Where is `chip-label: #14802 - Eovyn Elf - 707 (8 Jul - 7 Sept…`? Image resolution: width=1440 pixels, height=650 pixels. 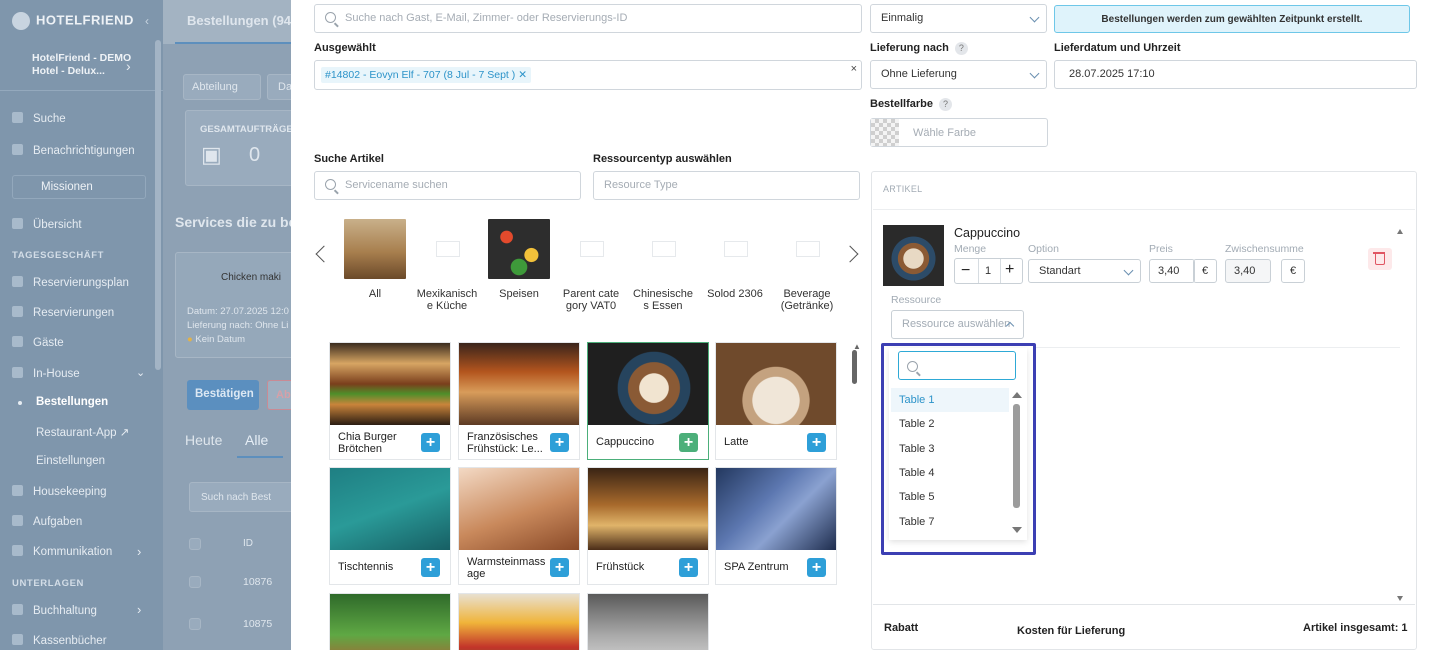
chip-label: #14802 - Eovyn Elf - 707 (8 Jul - 7 Sept… is located at coordinates (420, 75).